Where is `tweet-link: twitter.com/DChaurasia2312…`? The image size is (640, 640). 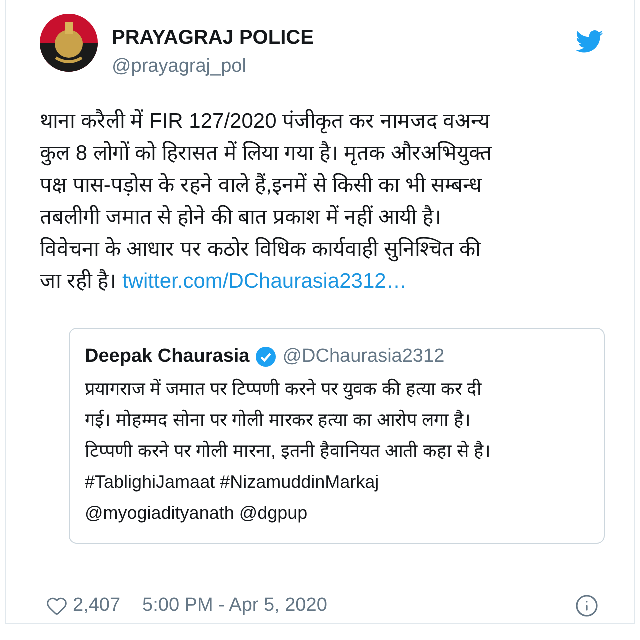 tweet-link: twitter.com/DChaurasia2312… is located at coordinates (265, 281).